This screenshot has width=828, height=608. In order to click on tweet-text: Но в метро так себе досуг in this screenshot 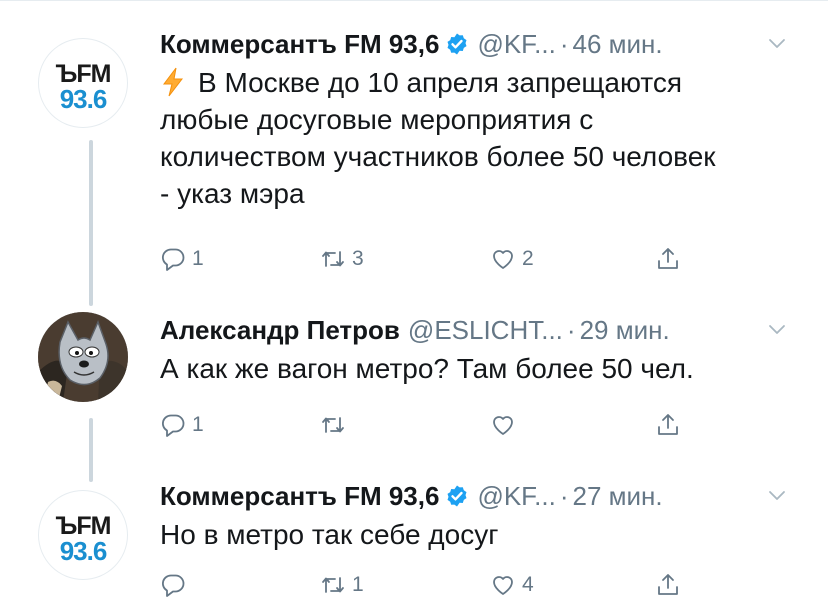, I will do `click(329, 534)`.